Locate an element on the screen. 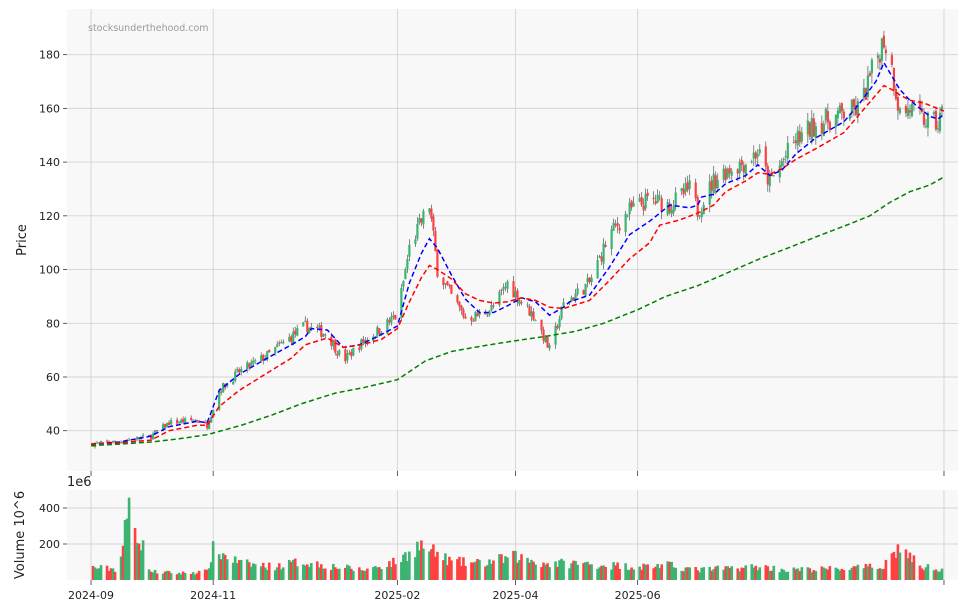  x-tick-label: 2025-02 is located at coordinates (397, 595).